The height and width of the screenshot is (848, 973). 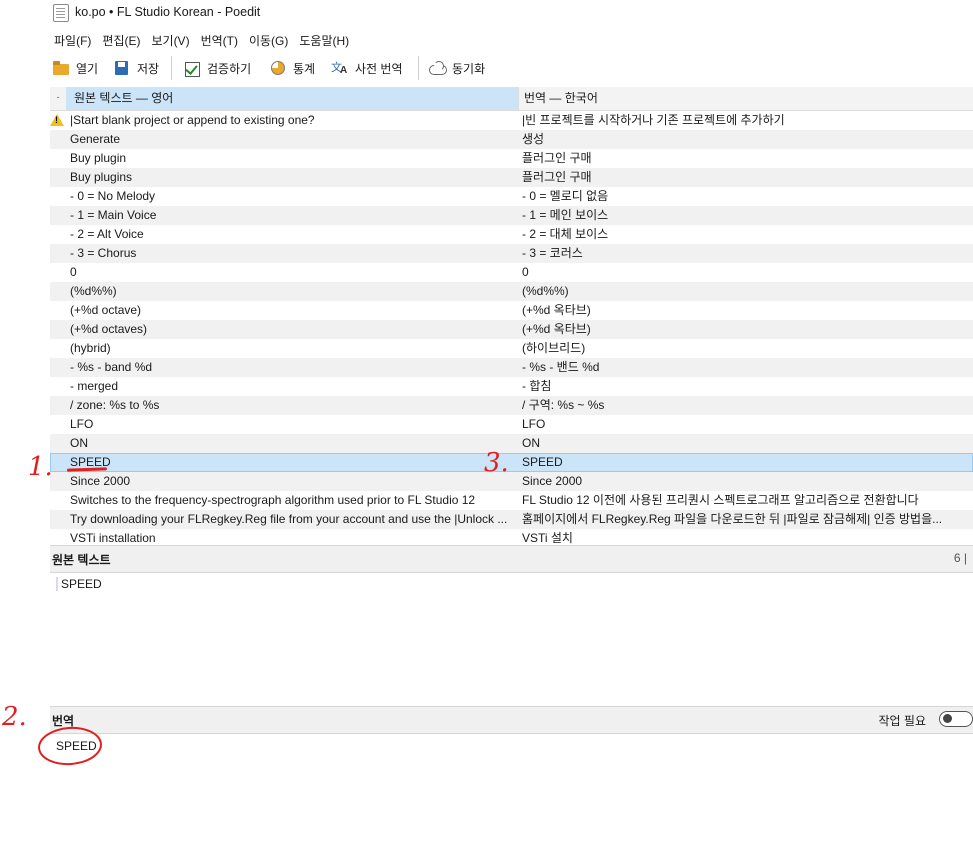 What do you see at coordinates (469, 68) in the screenshot?
I see `sync-label: 동기화` at bounding box center [469, 68].